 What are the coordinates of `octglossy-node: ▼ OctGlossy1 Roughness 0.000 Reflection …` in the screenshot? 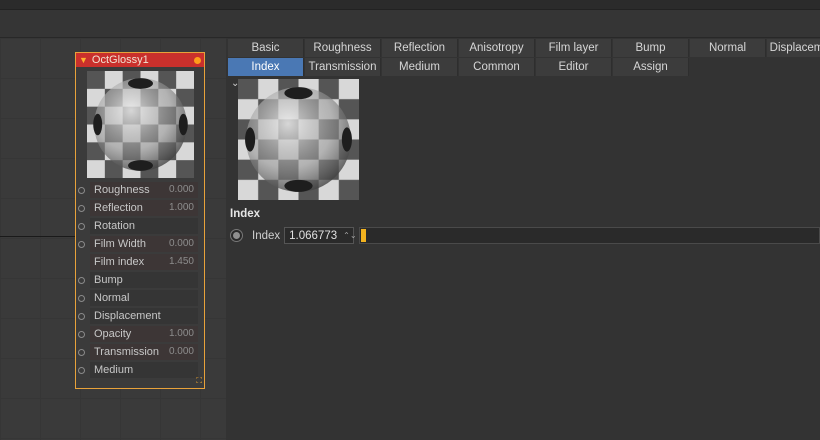 It's located at (140, 220).